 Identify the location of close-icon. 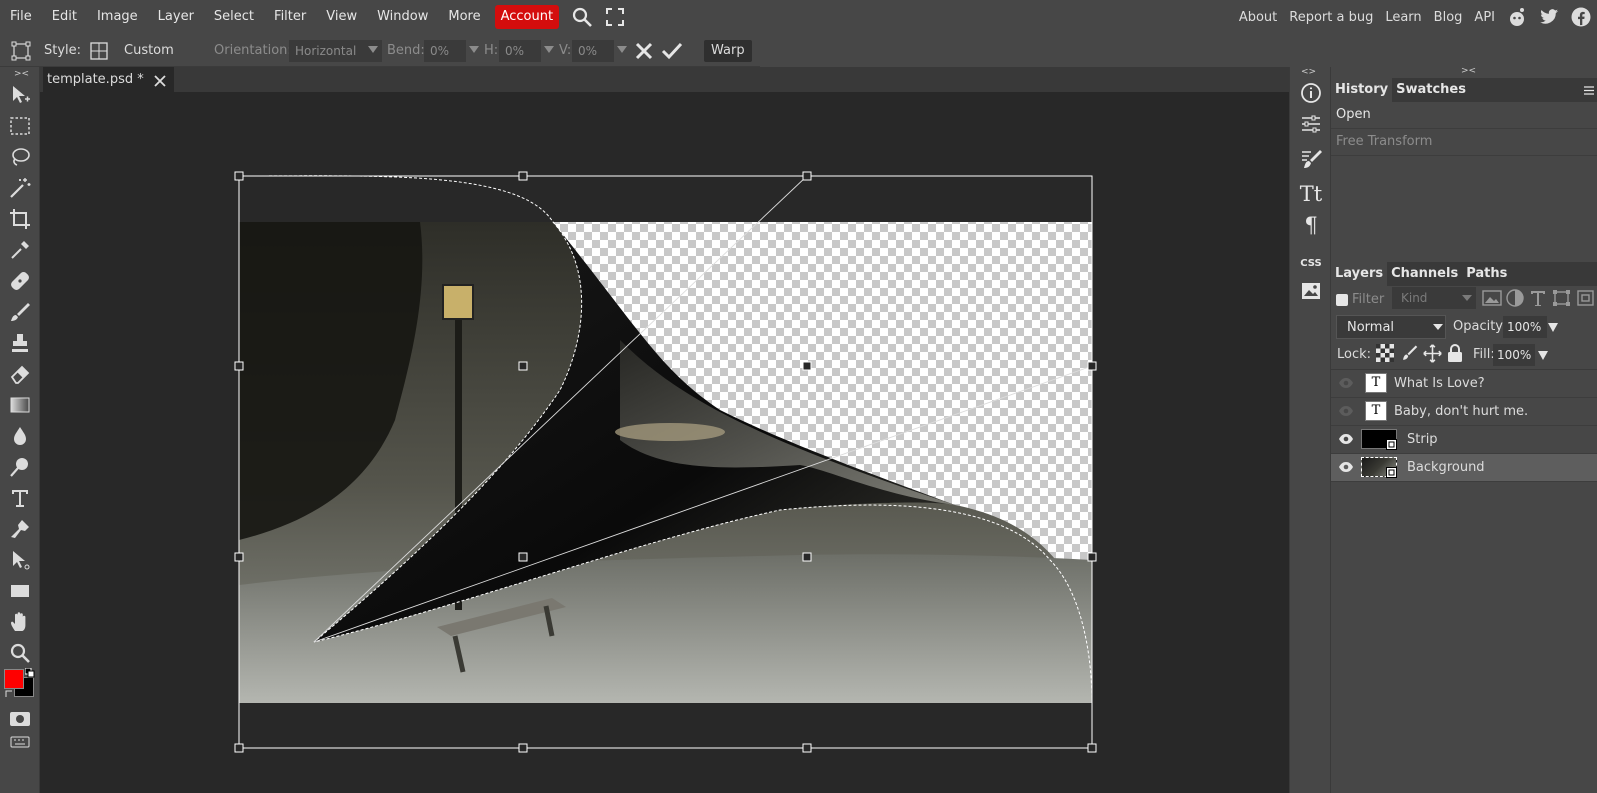
(160, 81).